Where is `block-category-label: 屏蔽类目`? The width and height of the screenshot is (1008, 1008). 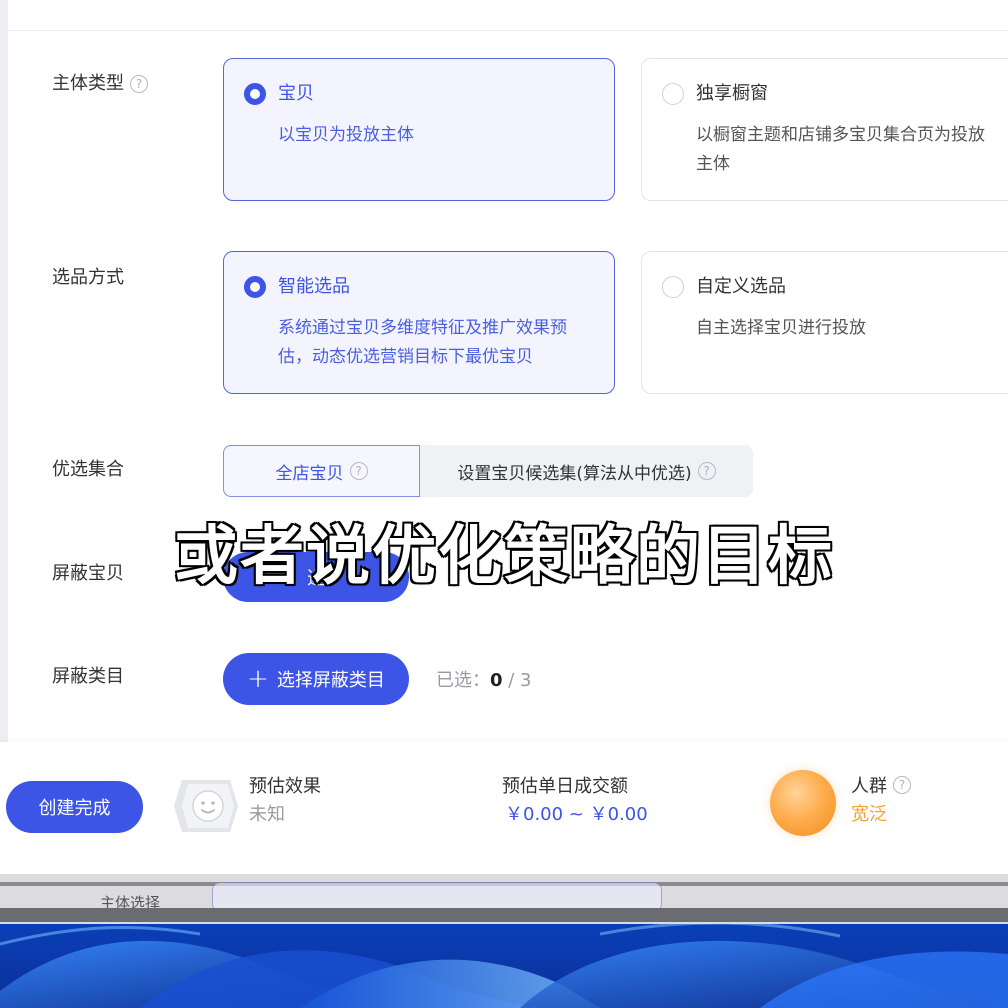
block-category-label: 屏蔽类目 is located at coordinates (88, 677).